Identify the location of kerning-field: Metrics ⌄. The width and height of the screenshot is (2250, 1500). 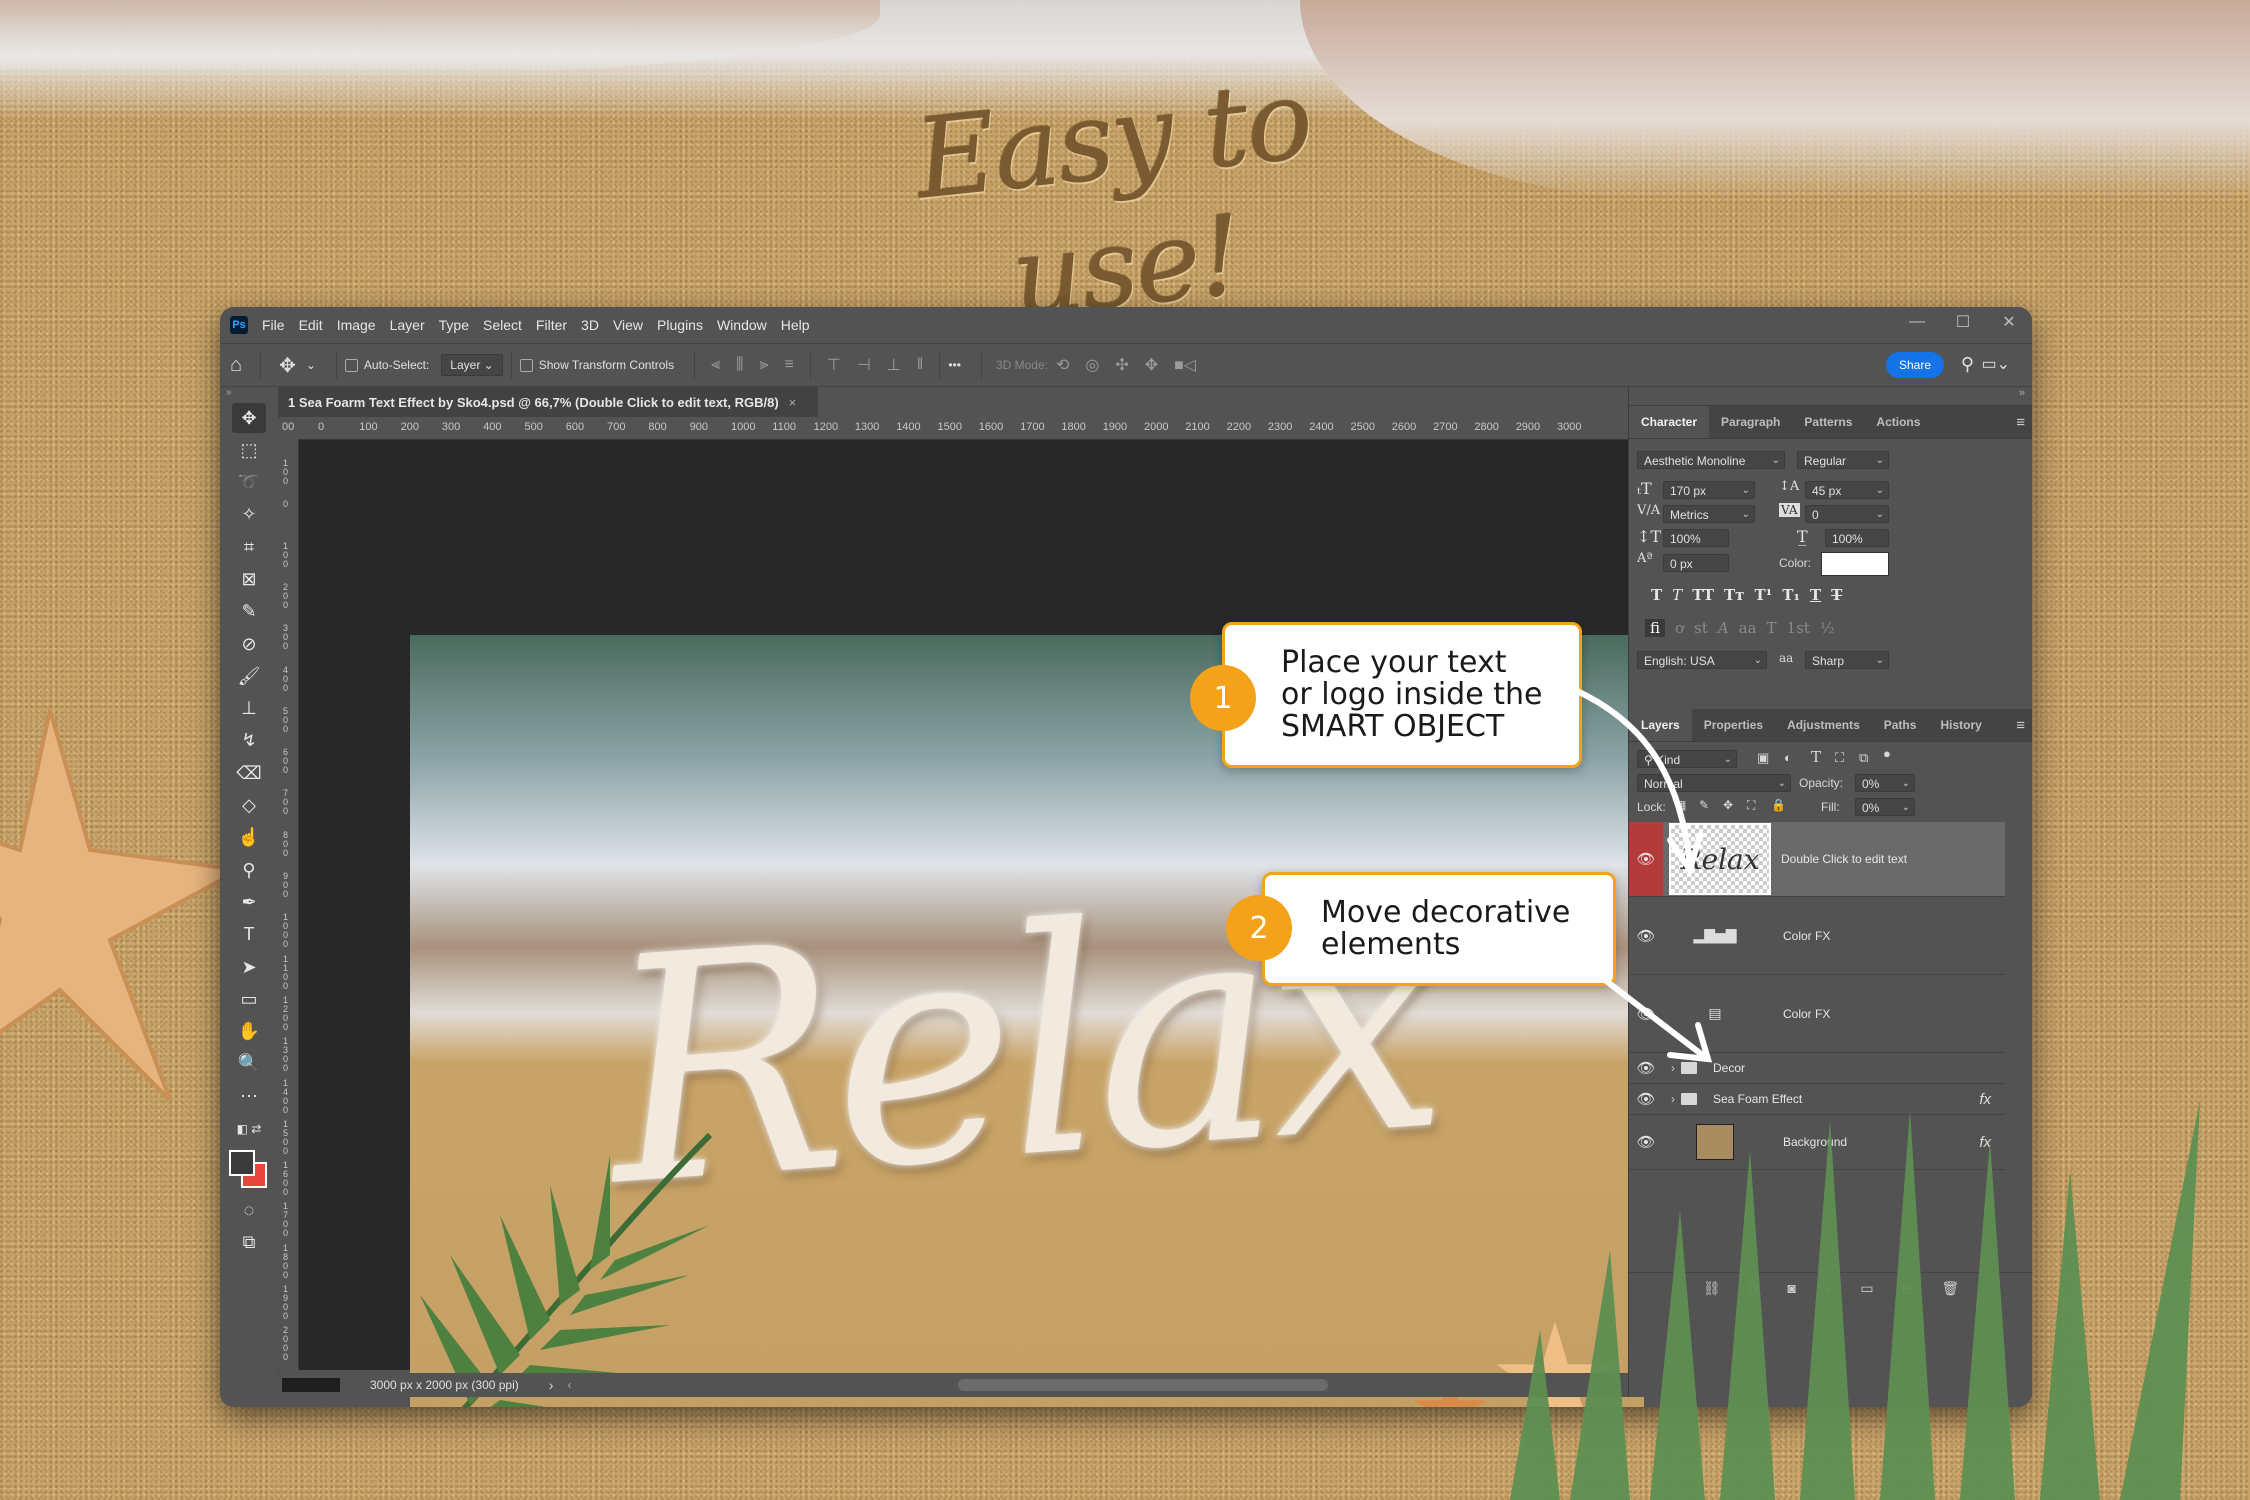
(1709, 514).